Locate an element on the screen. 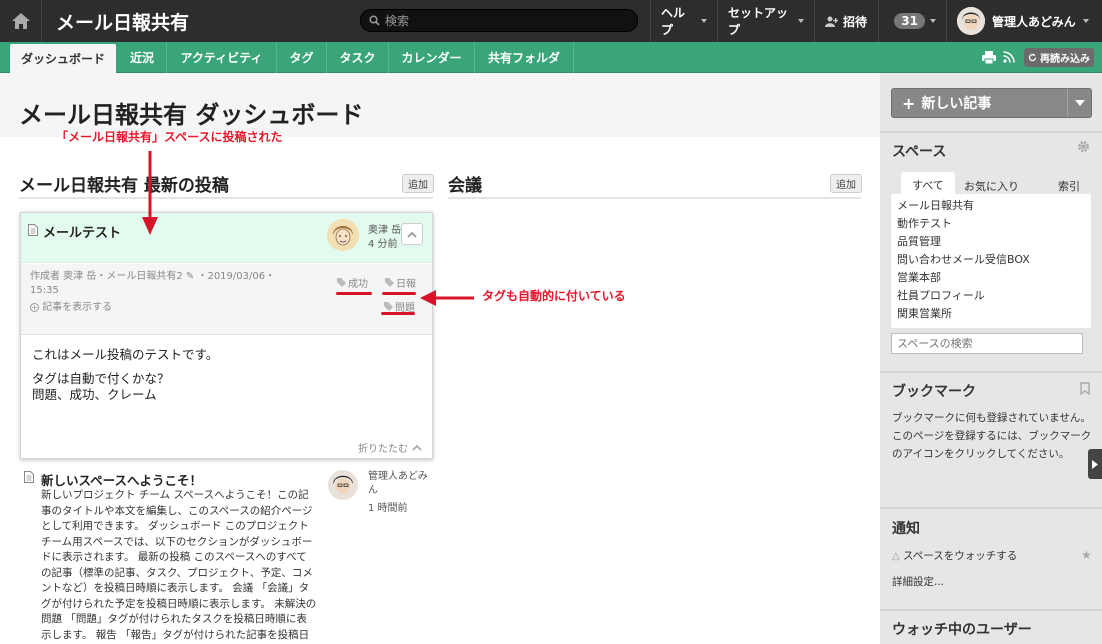 This screenshot has height=644, width=1102. plus-icon: + is located at coordinates (909, 103).